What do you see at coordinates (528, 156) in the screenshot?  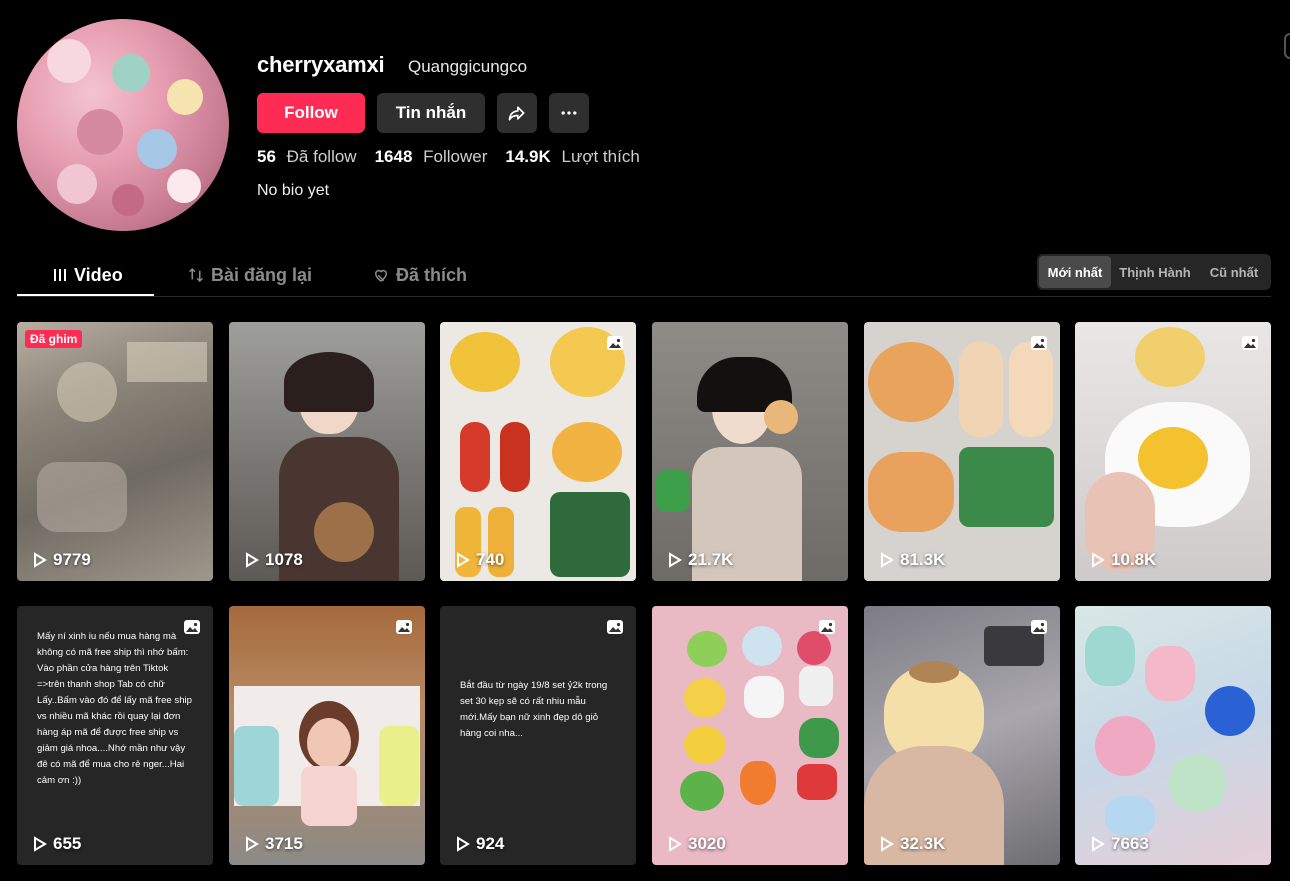 I see `stat-likes-value: 14.9K` at bounding box center [528, 156].